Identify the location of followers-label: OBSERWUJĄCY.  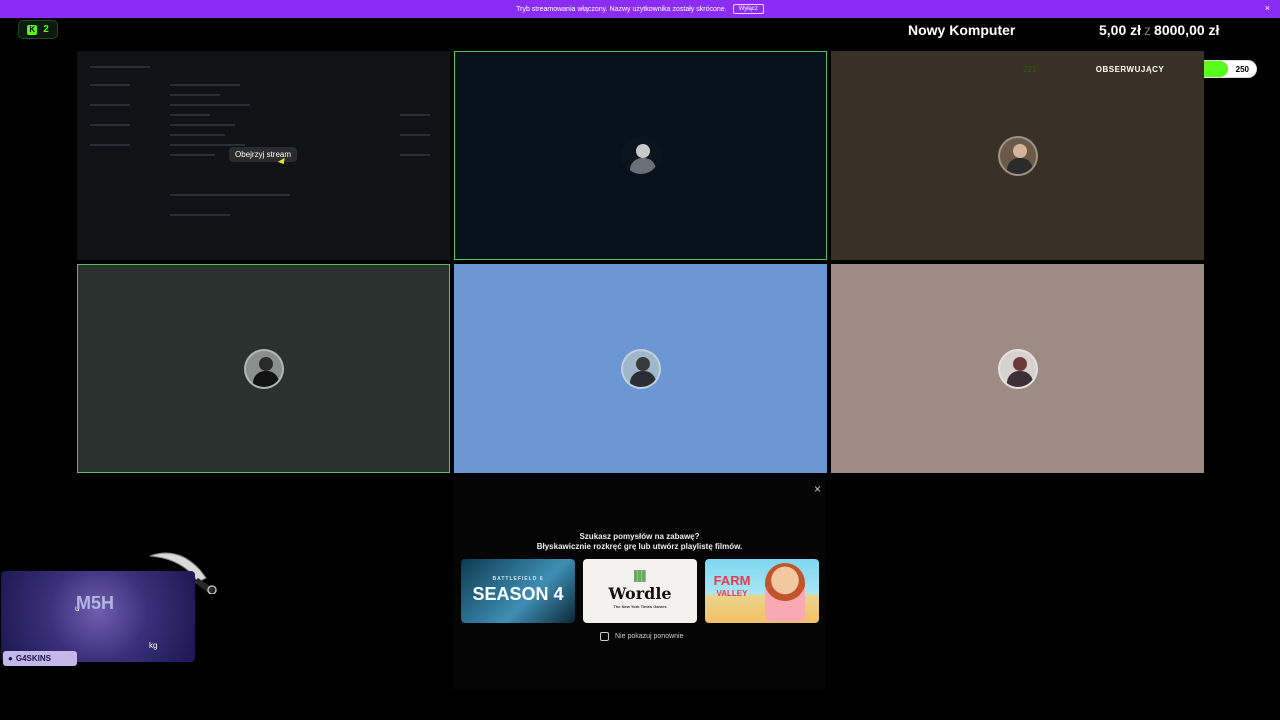
(1130, 69).